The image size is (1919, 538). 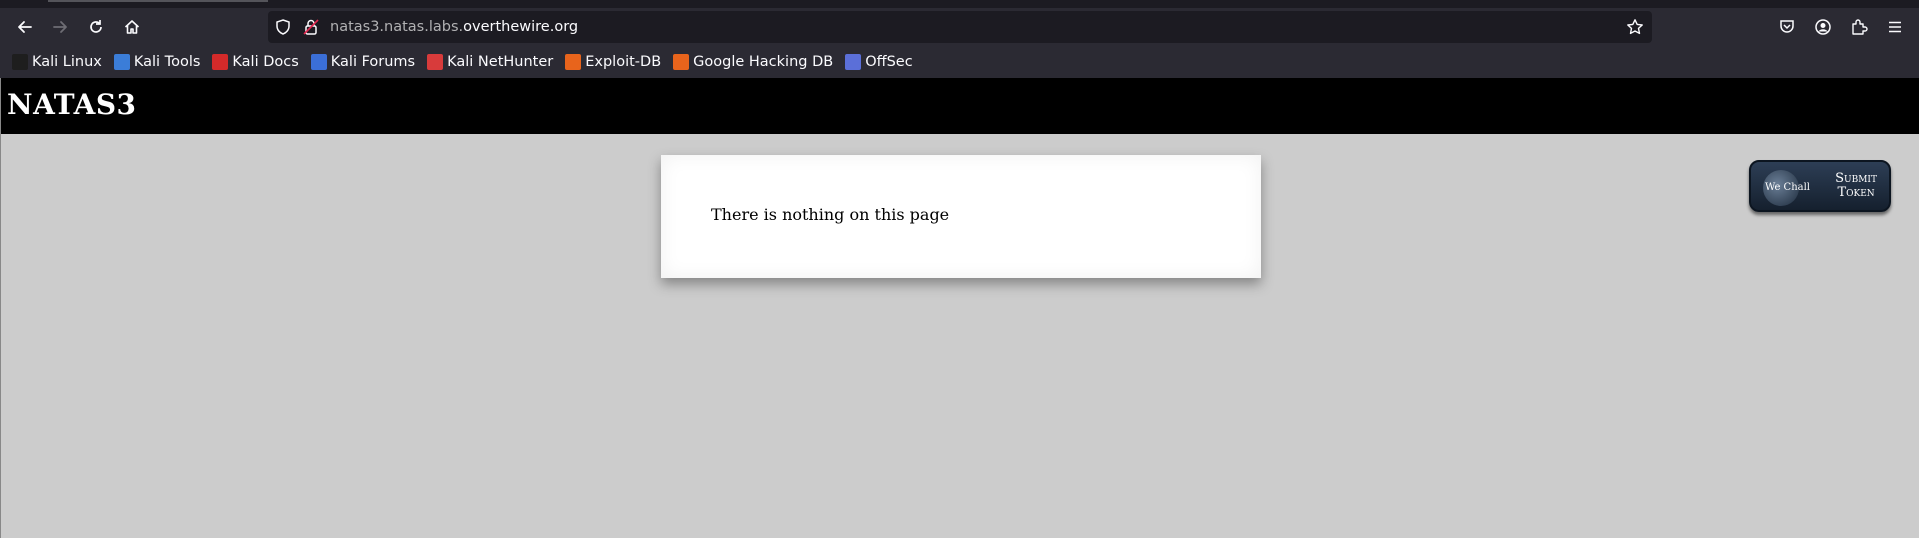 I want to click on wechall-submit-token-button: We Chall Submit Token, so click(x=1820, y=186).